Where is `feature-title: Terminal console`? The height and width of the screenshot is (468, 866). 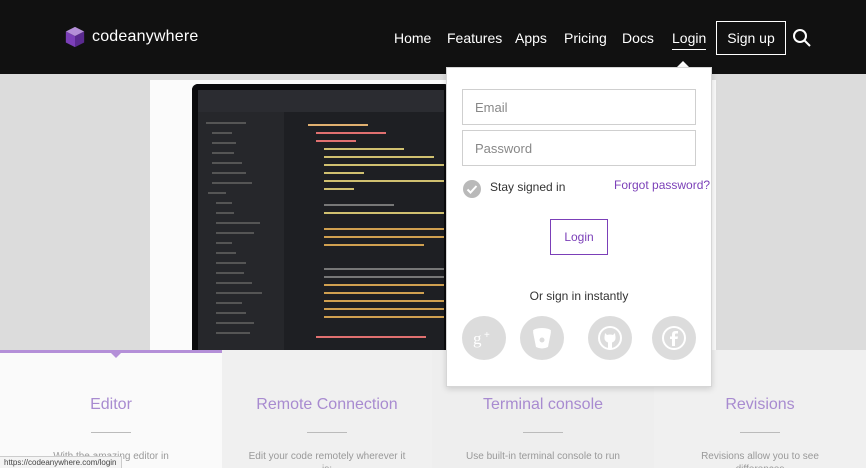
feature-title: Terminal console is located at coordinates (543, 404).